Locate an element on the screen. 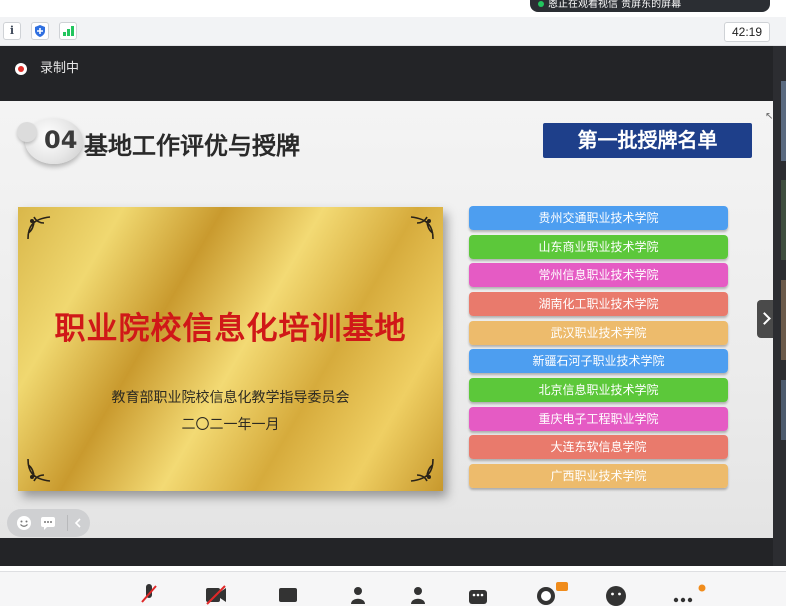 The image size is (786, 606). plaque-date: 二〇二一年一月 is located at coordinates (230, 425).